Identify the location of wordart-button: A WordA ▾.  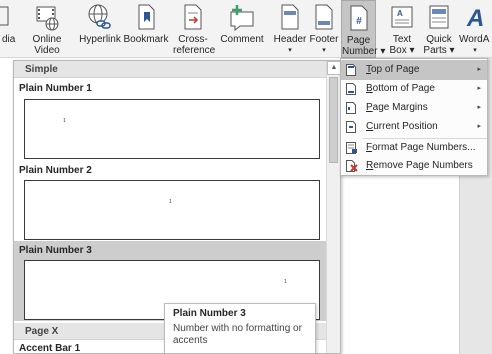
(475, 29).